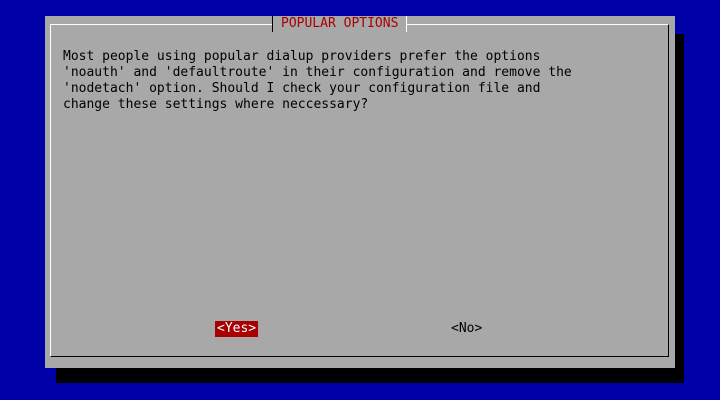  What do you see at coordinates (407, 24) in the screenshot?
I see `title-right-separator` at bounding box center [407, 24].